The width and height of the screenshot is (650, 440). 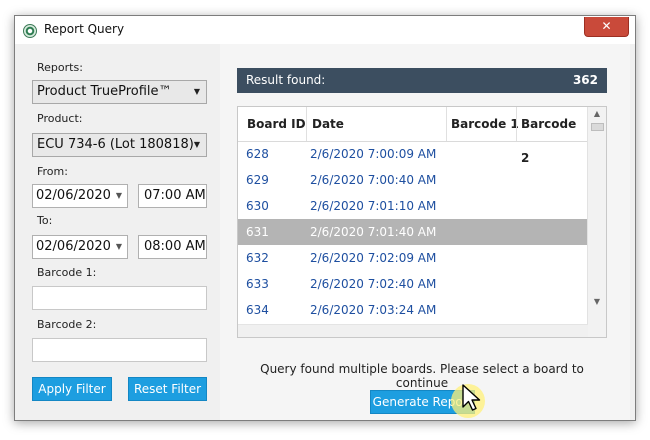 What do you see at coordinates (73, 195) in the screenshot?
I see `from-date-value: 02/06/2020` at bounding box center [73, 195].